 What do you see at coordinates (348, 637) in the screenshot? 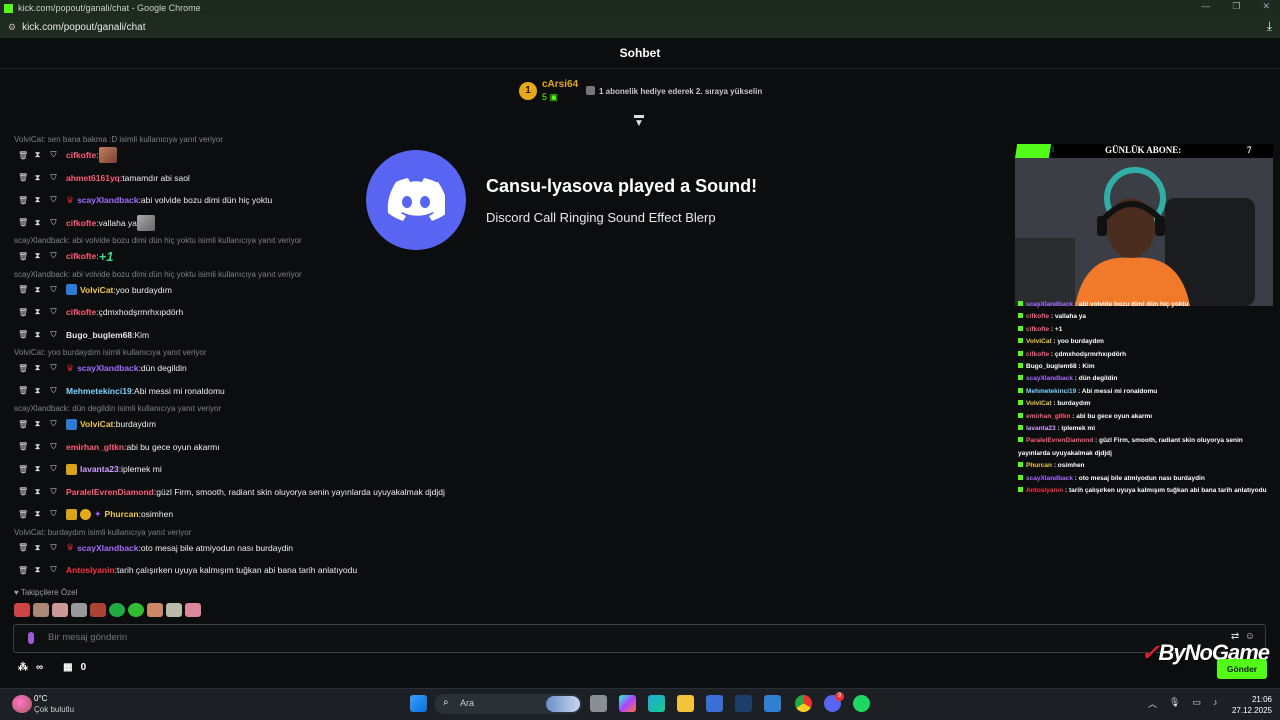
I see `chat-message-input` at bounding box center [348, 637].